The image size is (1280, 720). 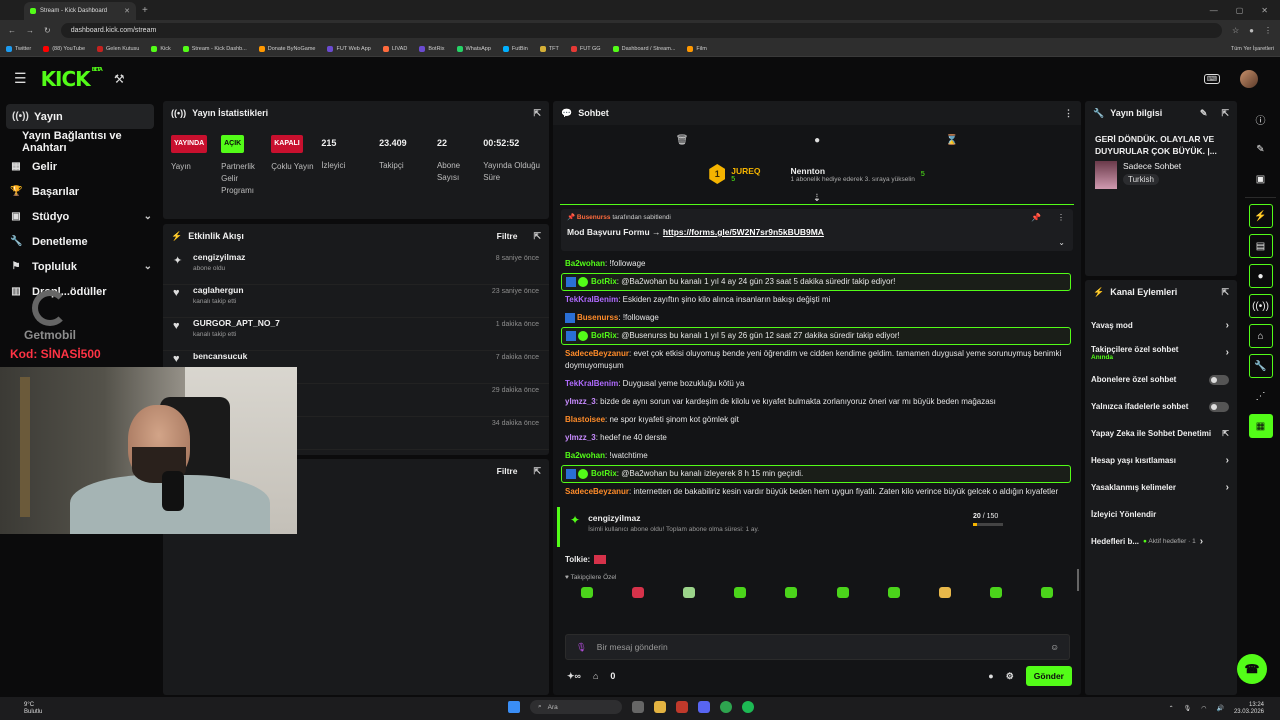 I want to click on browser-tab: Stream - Kick Dashboard ✕, so click(x=80, y=11).